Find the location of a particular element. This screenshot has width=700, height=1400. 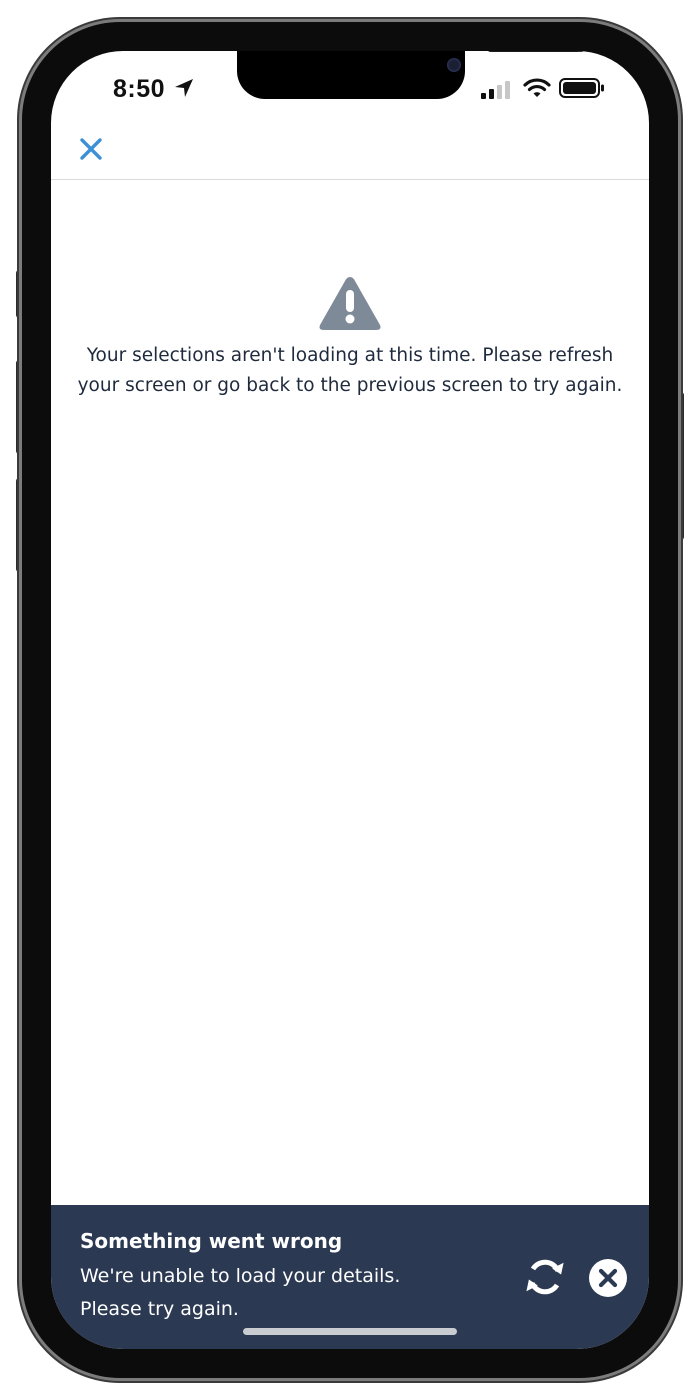

status-time: 8:50 is located at coordinates (139, 89).